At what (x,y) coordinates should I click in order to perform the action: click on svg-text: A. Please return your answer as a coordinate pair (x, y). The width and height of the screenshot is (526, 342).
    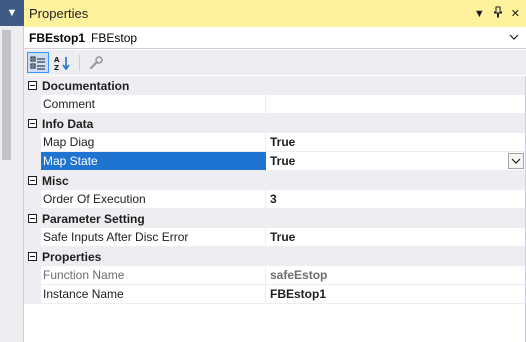
    Looking at the image, I should click on (57, 60).